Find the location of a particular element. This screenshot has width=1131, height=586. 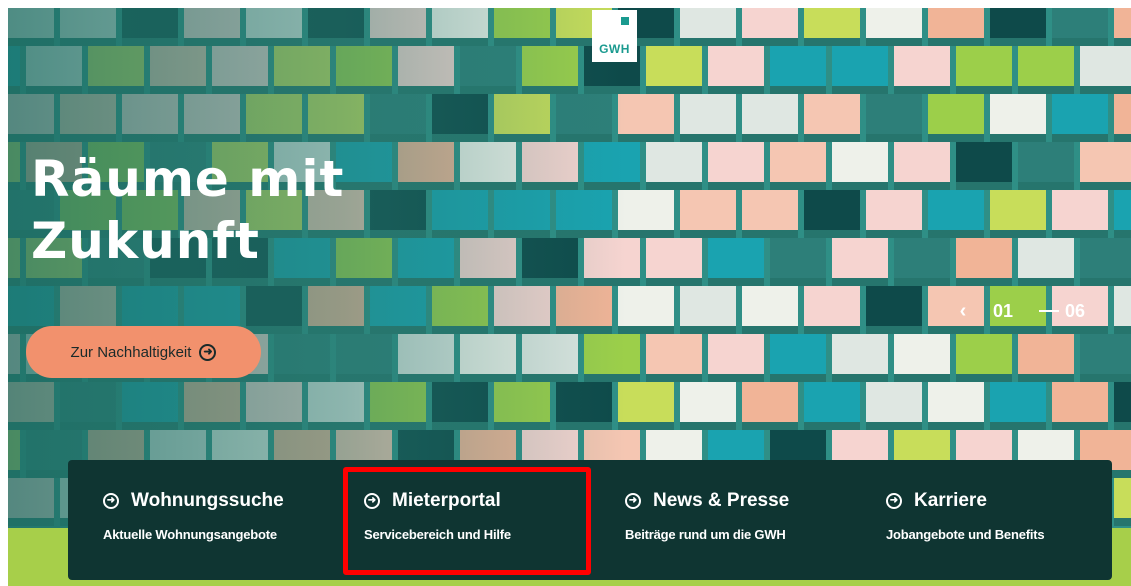

quicknav-title: News & Presse is located at coordinates (721, 500).